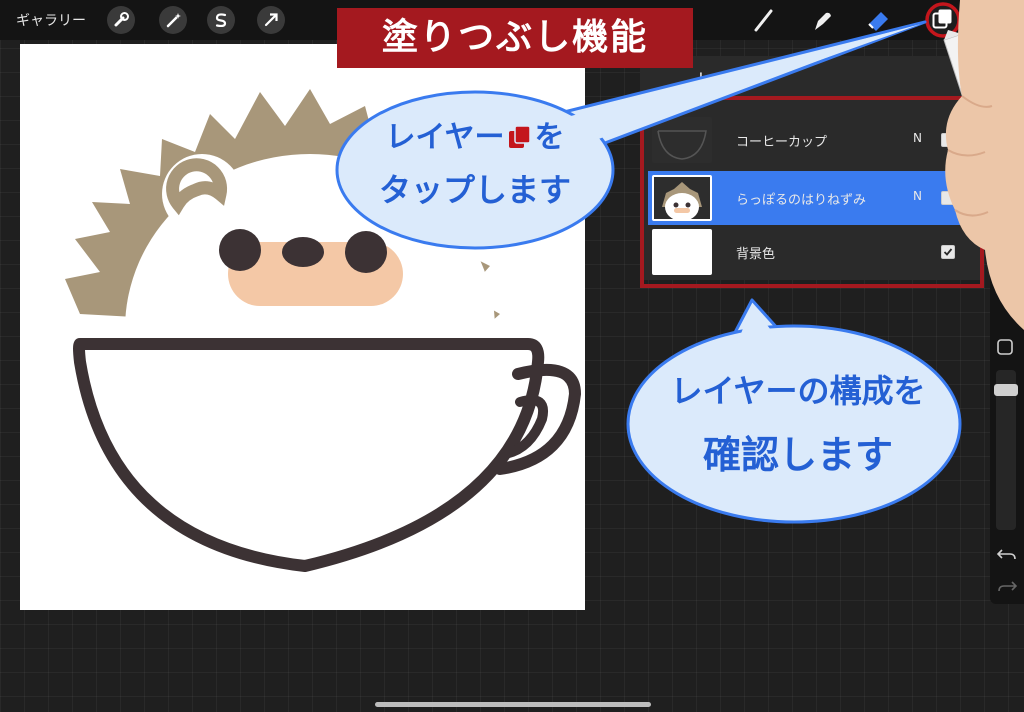 The width and height of the screenshot is (1024, 712). I want to click on hand-with-pencil, so click(983, 165).